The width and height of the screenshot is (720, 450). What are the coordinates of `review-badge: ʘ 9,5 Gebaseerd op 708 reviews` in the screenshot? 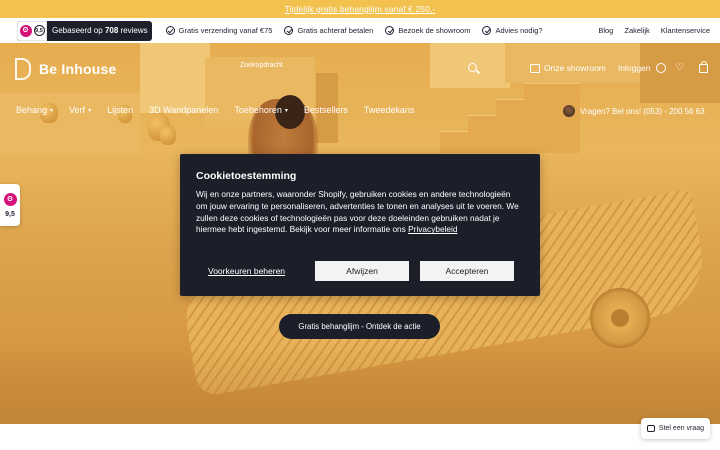 It's located at (84, 30).